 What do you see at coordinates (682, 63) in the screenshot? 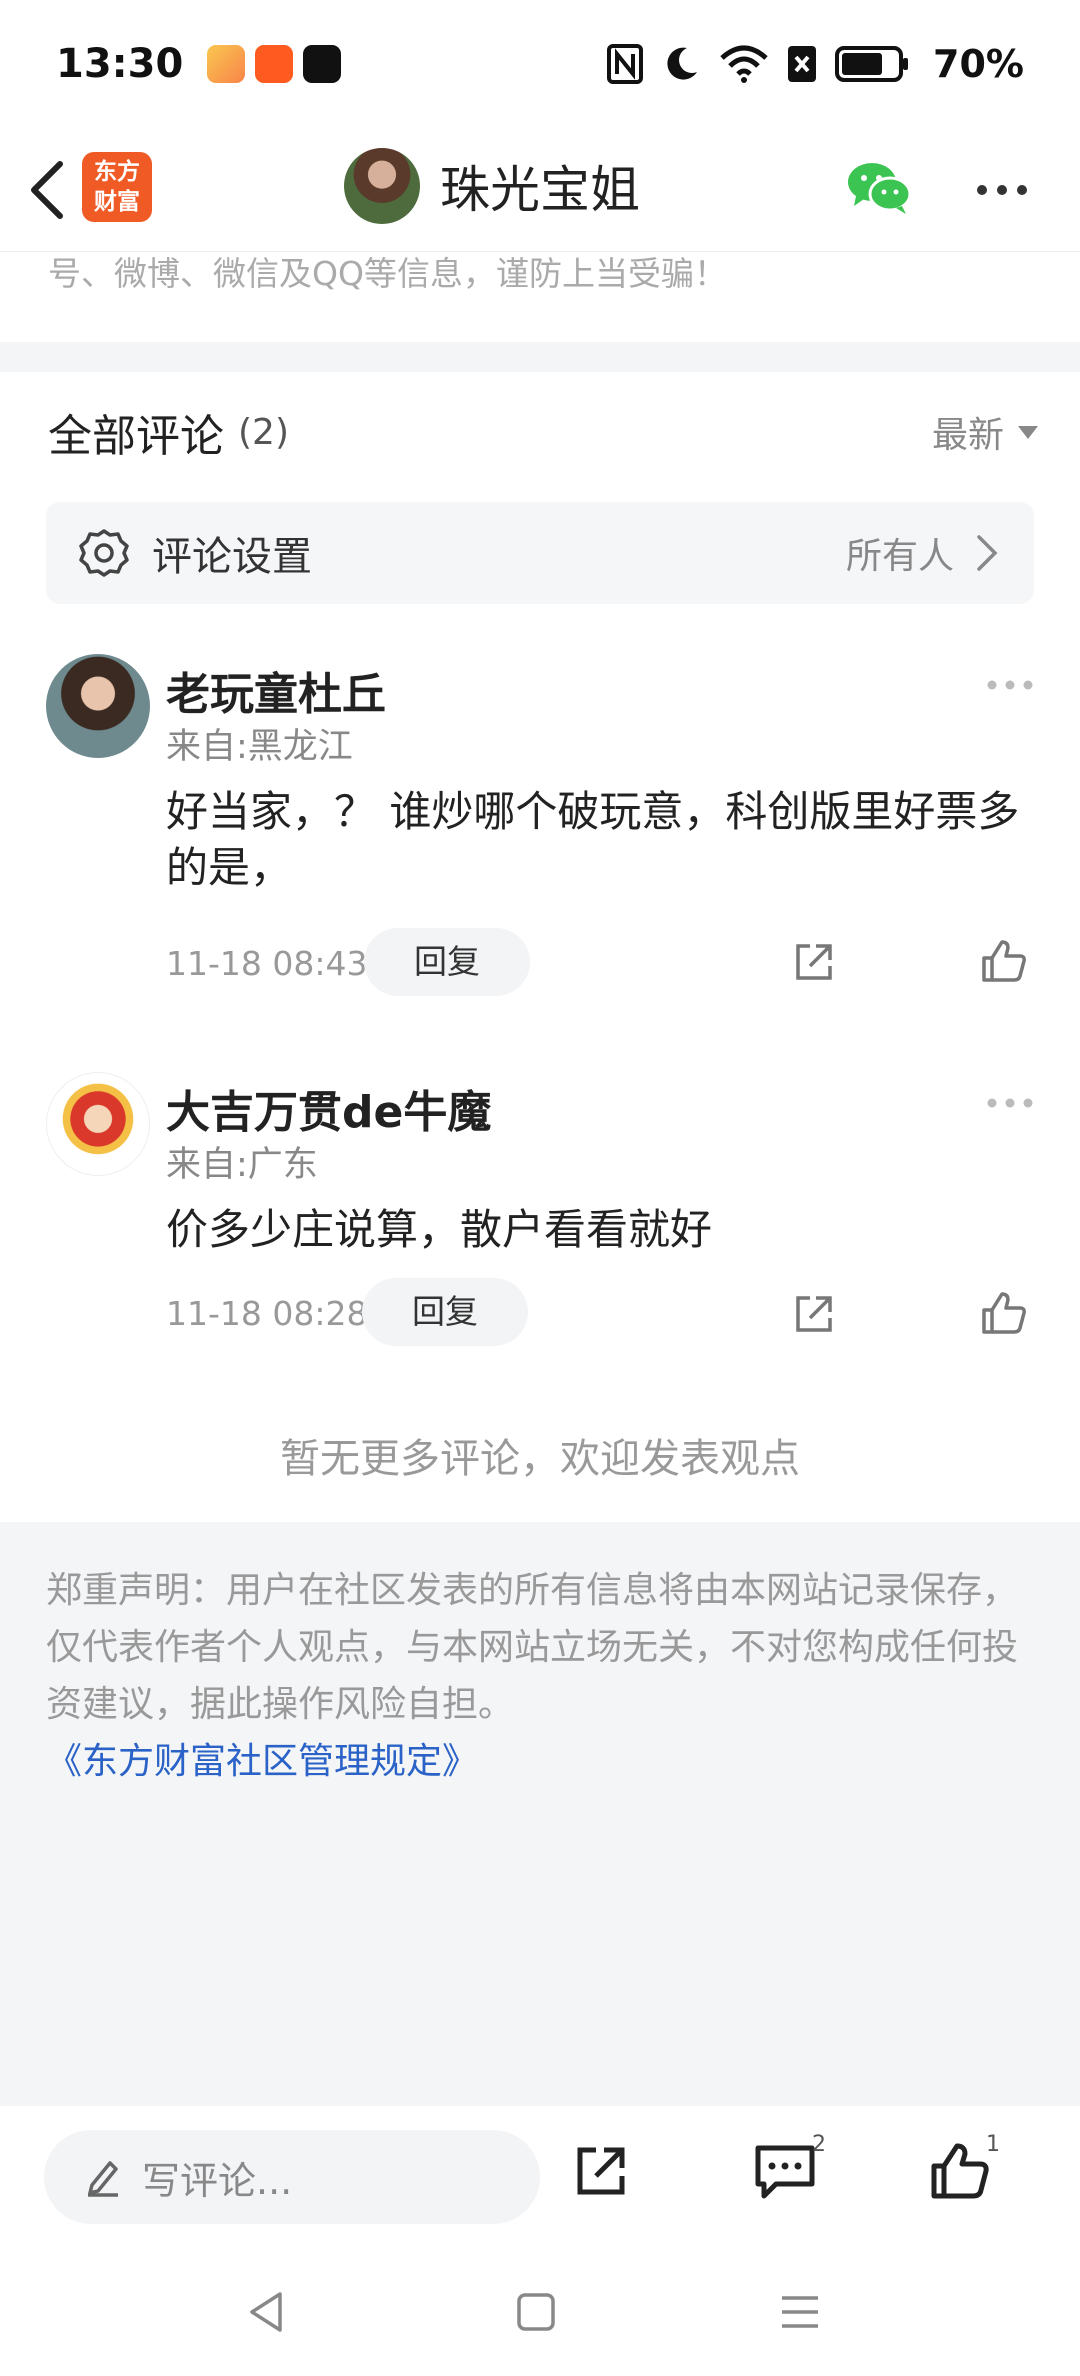
I see `moon-icon` at bounding box center [682, 63].